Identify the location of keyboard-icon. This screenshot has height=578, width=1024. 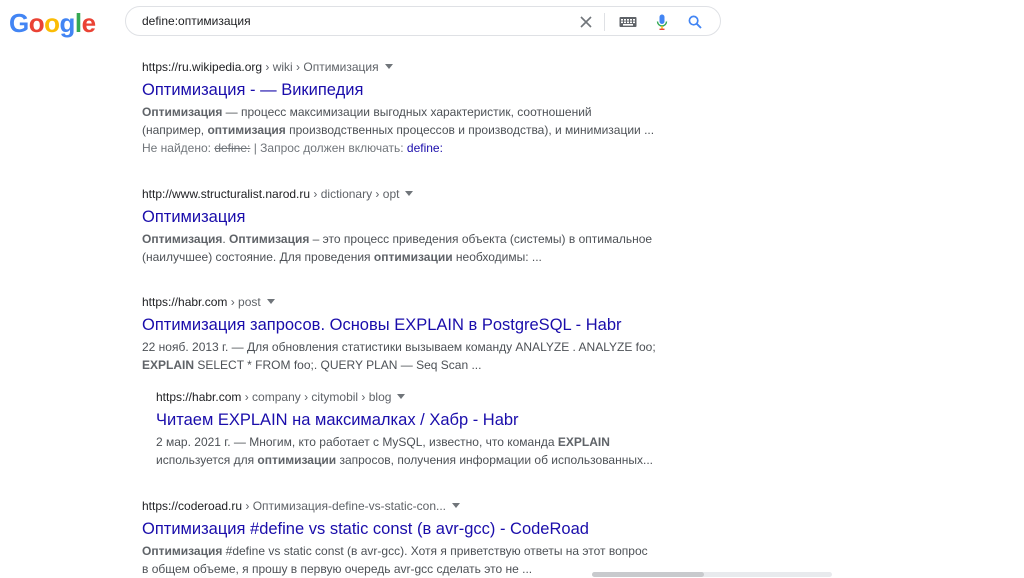
(628, 22).